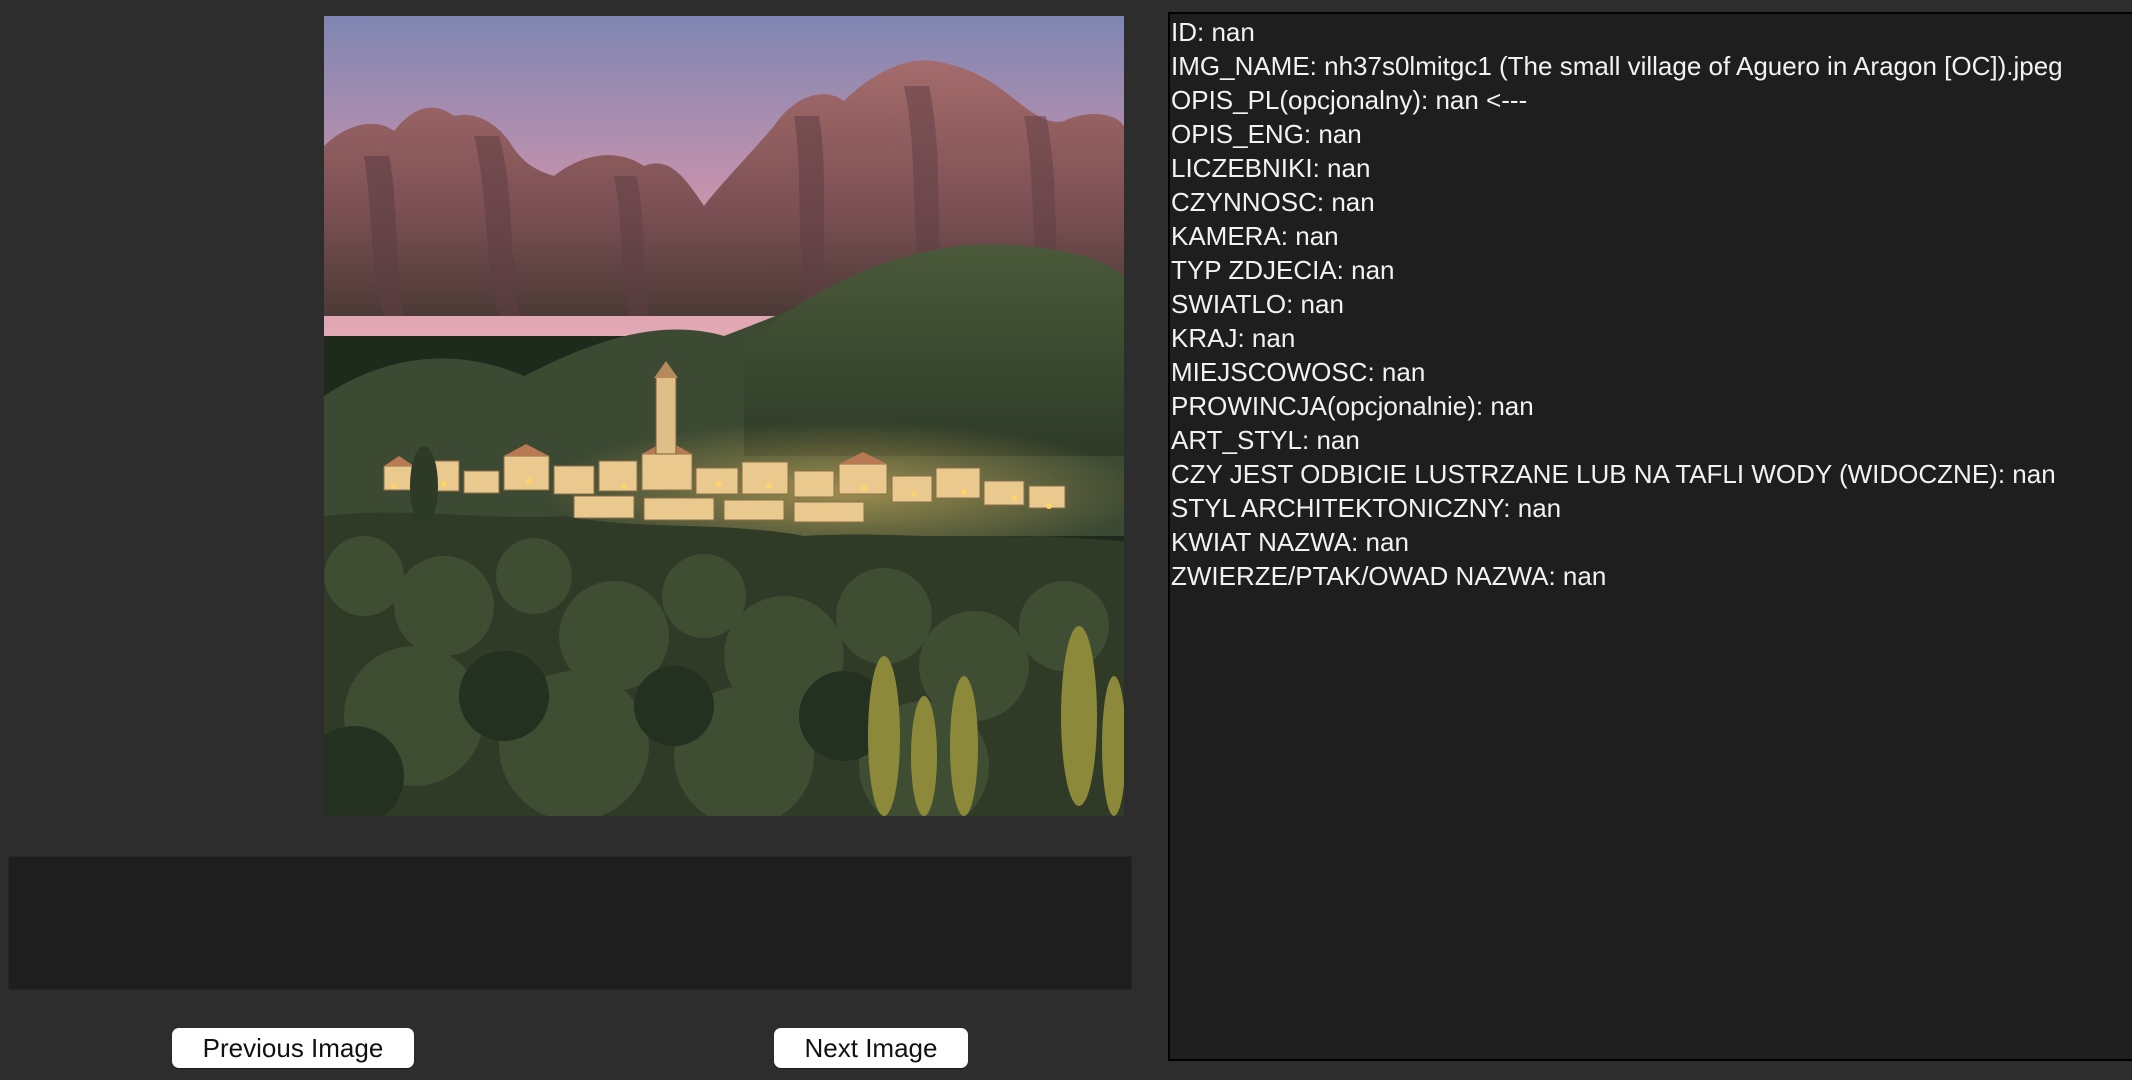 The image size is (2132, 1080). Describe the element at coordinates (1290, 542) in the screenshot. I see `field-kwiat-nazwa: KWIAT NAZWA: nan` at that location.